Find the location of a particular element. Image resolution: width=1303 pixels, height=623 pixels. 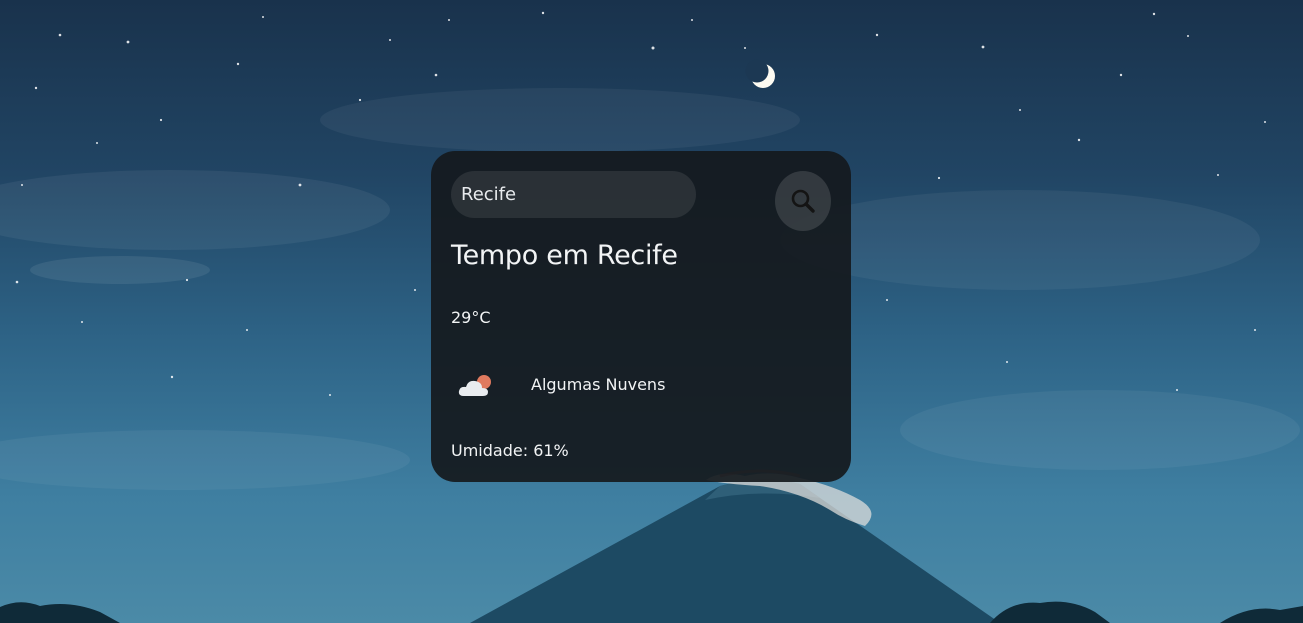

partly-cloudy-icon is located at coordinates (474, 385).